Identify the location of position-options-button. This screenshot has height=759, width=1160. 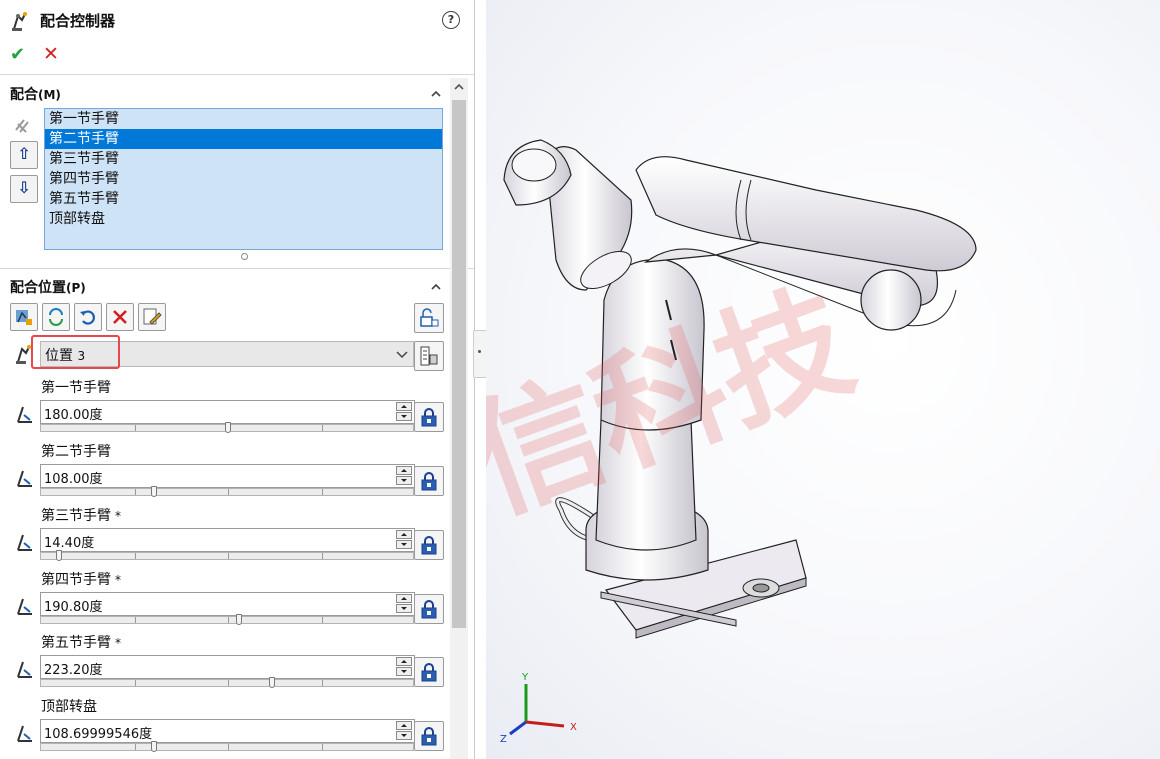
(429, 356).